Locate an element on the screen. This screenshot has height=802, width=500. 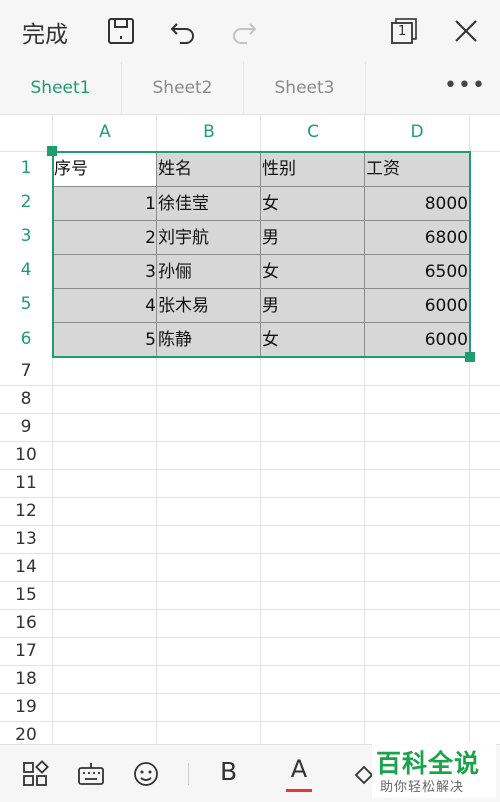
cell-a6: 5 is located at coordinates (105, 339).